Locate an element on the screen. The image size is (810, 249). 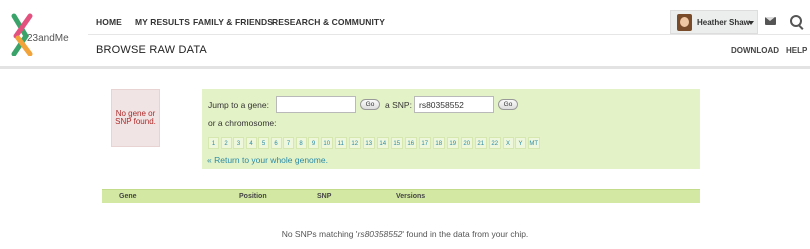
chromosome-button-22: 22 is located at coordinates (494, 143).